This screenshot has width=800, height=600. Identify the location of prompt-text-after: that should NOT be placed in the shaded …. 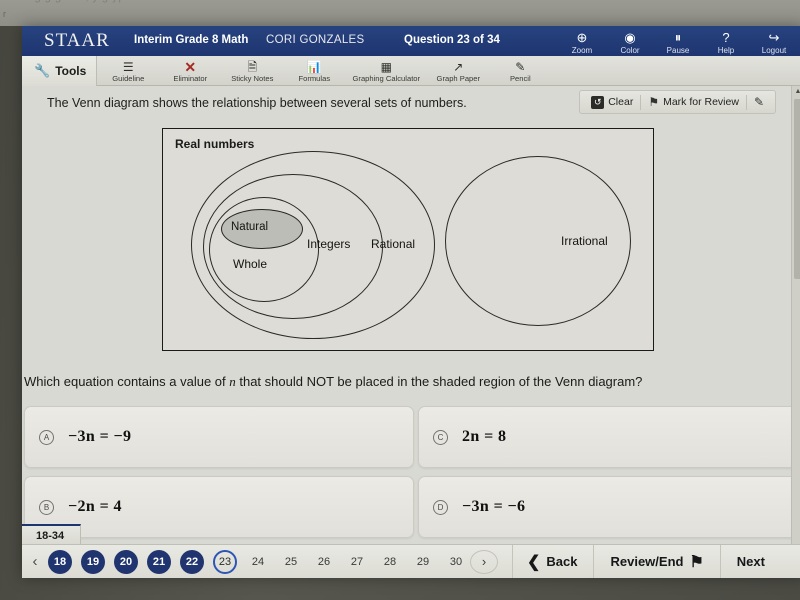
(439, 381).